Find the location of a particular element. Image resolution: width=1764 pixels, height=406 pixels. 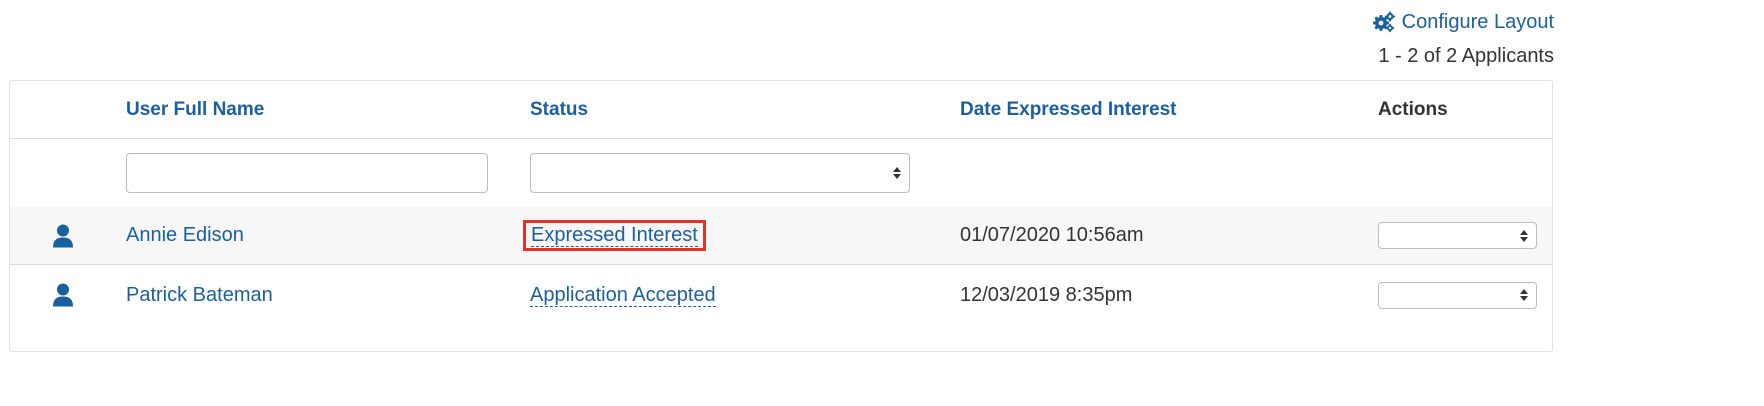

filter-row is located at coordinates (781, 173).